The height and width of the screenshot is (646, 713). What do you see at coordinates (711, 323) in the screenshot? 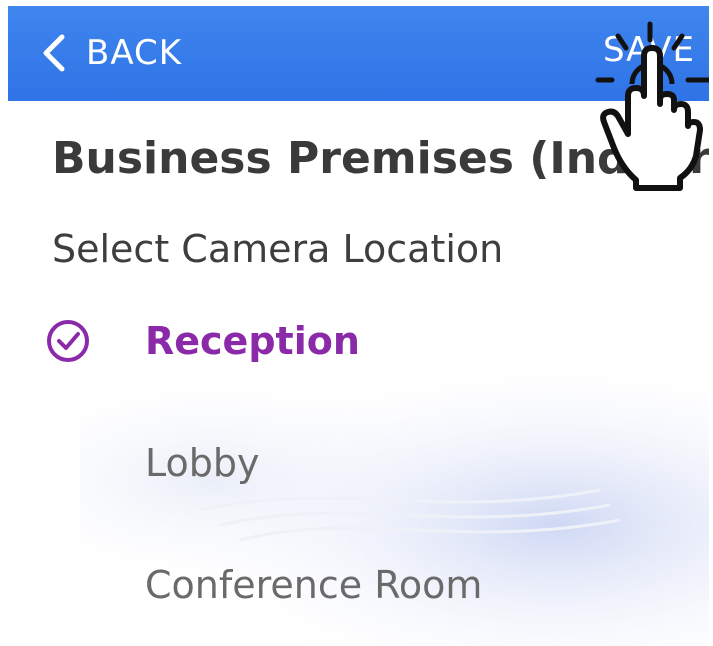
I see `right-edge` at bounding box center [711, 323].